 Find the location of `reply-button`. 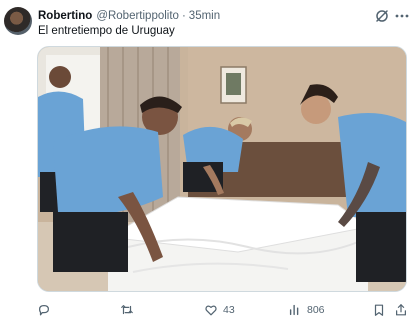

reply-button is located at coordinates (46, 310).